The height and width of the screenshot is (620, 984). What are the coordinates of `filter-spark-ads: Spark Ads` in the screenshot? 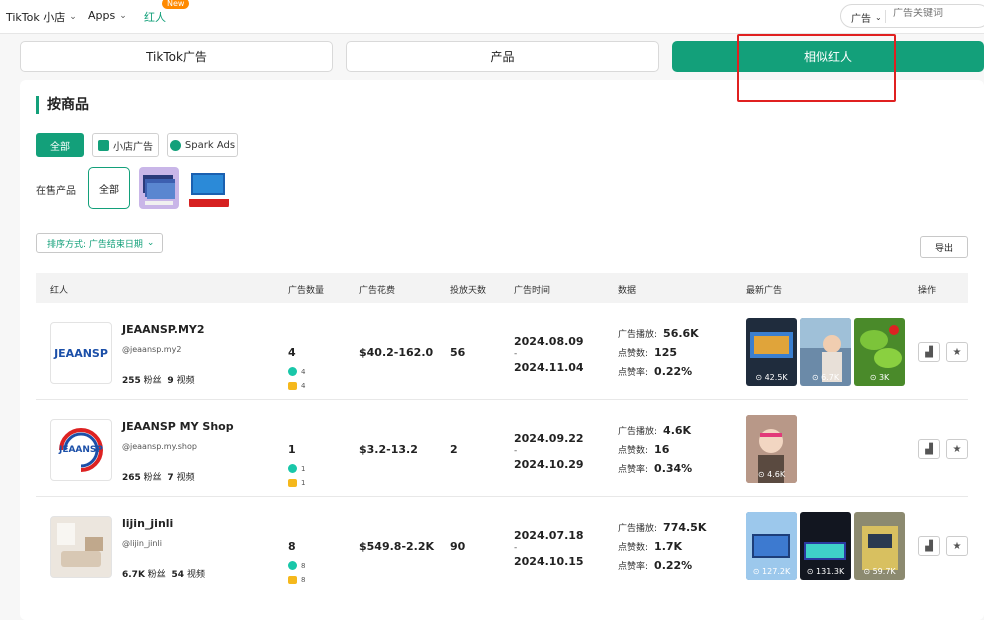 It's located at (202, 145).